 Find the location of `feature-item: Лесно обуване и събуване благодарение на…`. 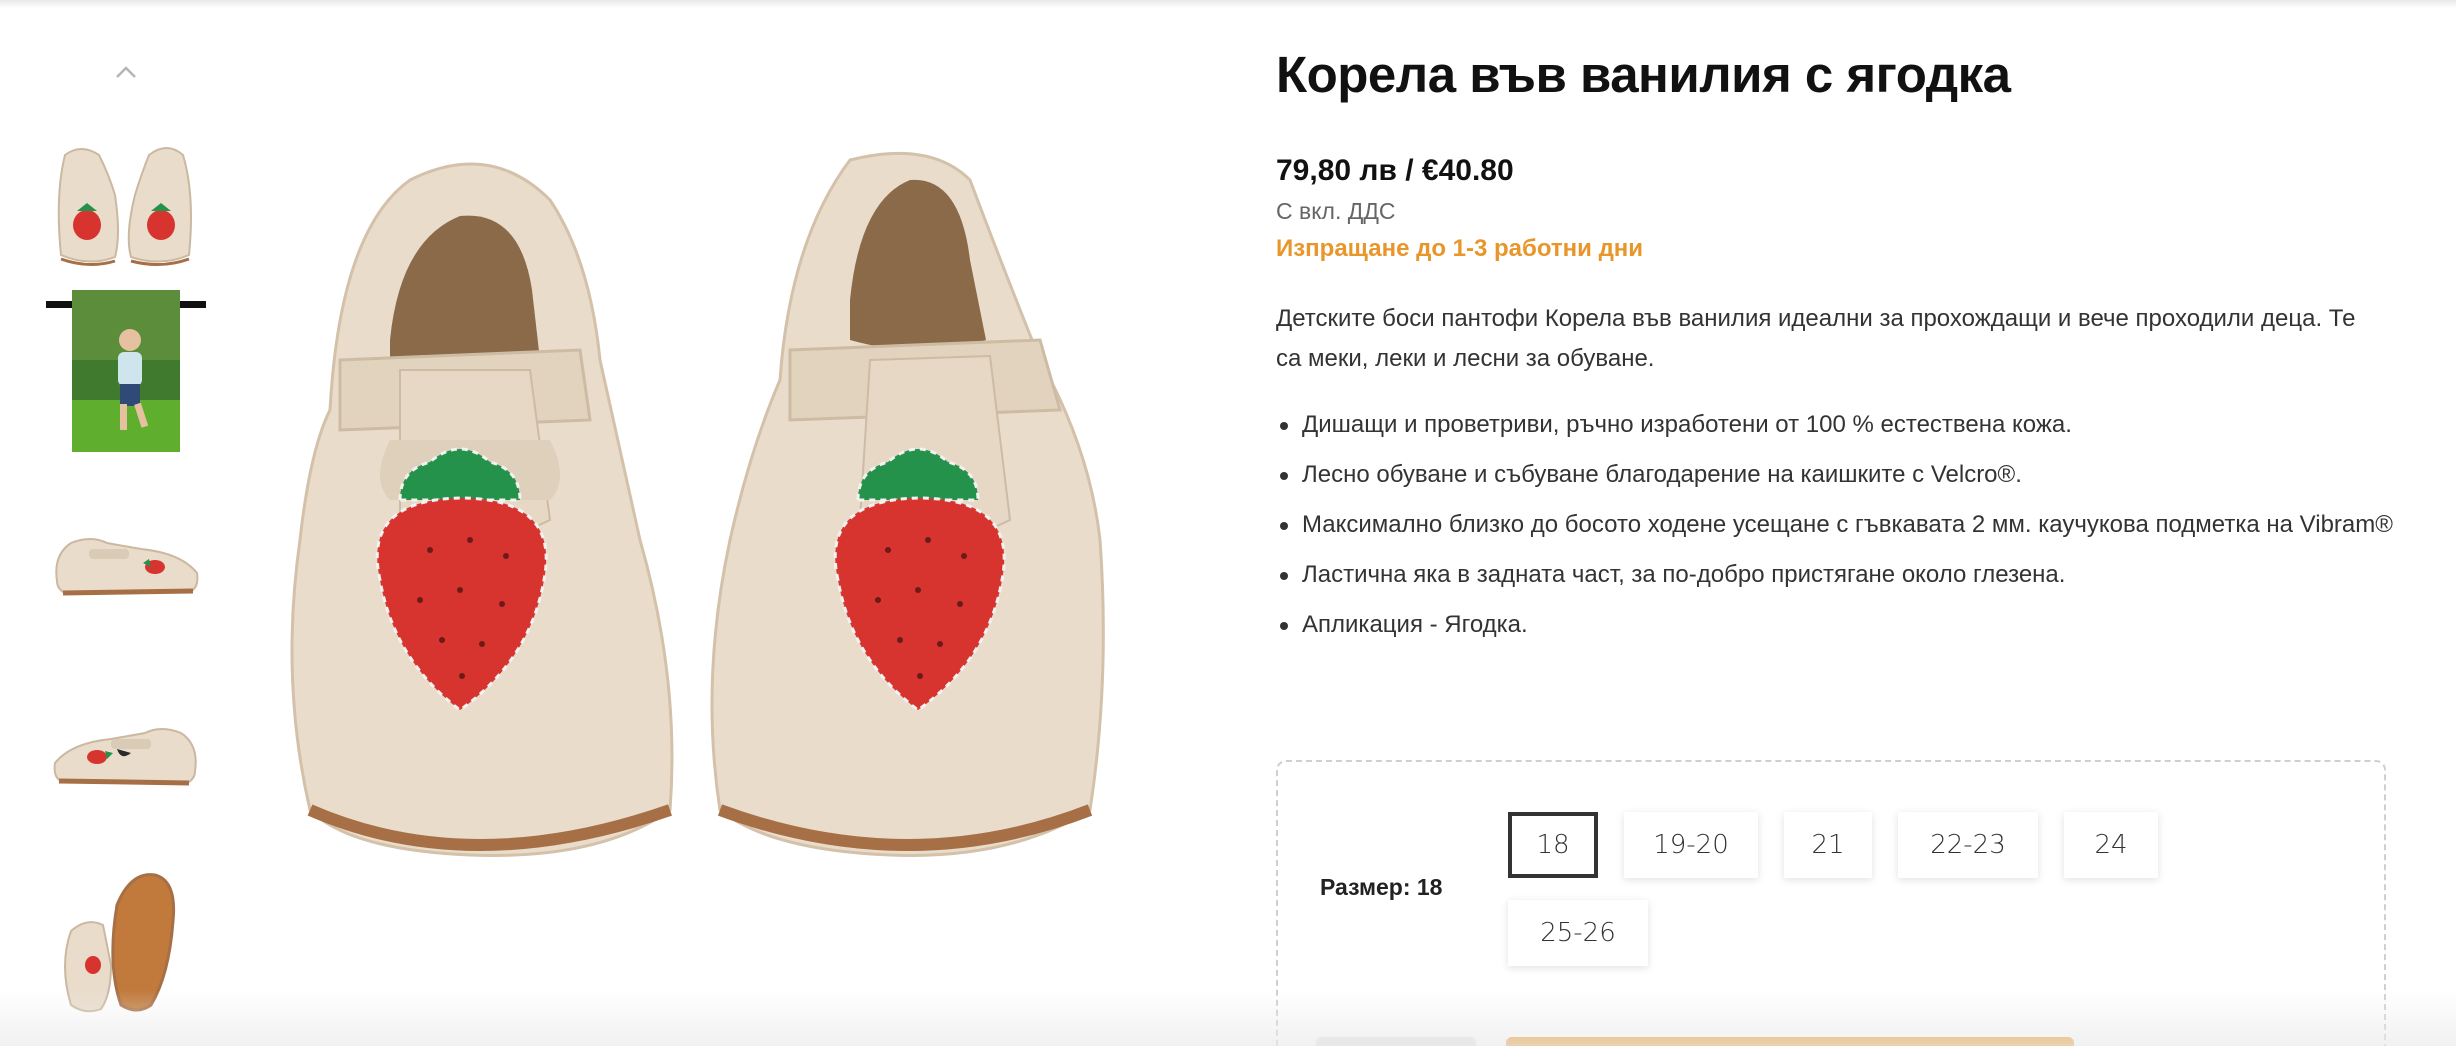

feature-item: Лесно обуване и събуване благодарение на… is located at coordinates (1836, 475).